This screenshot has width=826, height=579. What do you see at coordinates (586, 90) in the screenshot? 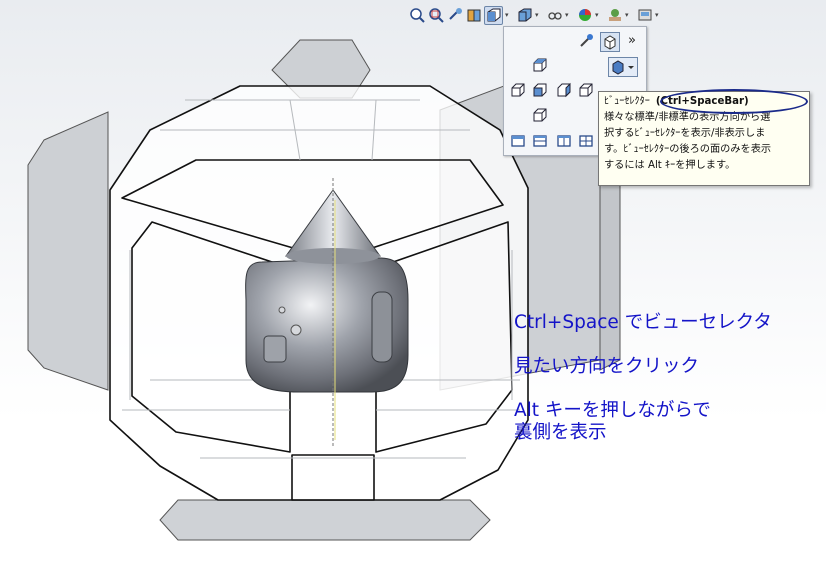
I see `back-view-icon` at bounding box center [586, 90].